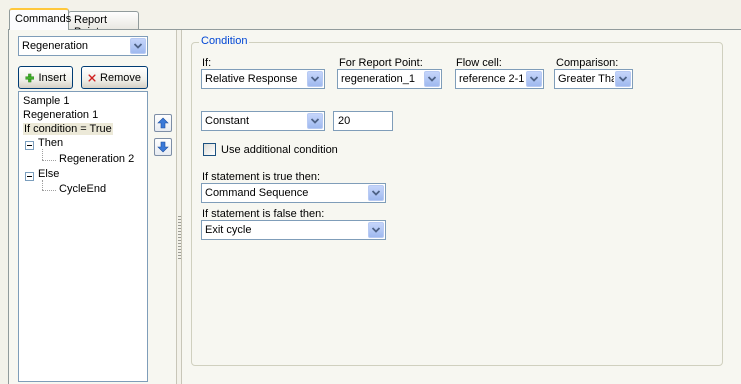 The width and height of the screenshot is (741, 384). Describe the element at coordinates (261, 177) in the screenshot. I see `true-action-label: If statement is true then:` at that location.